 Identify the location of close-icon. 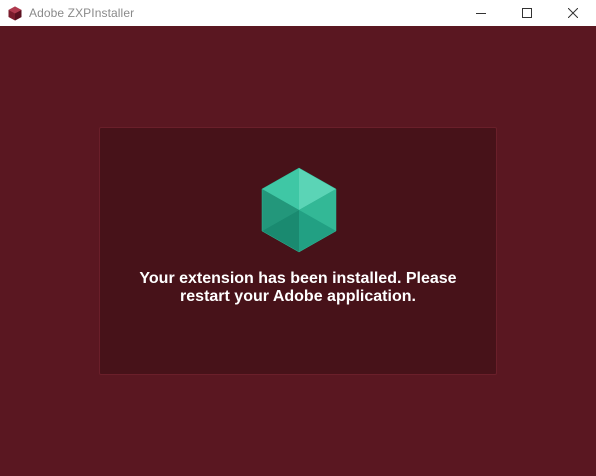
(573, 13).